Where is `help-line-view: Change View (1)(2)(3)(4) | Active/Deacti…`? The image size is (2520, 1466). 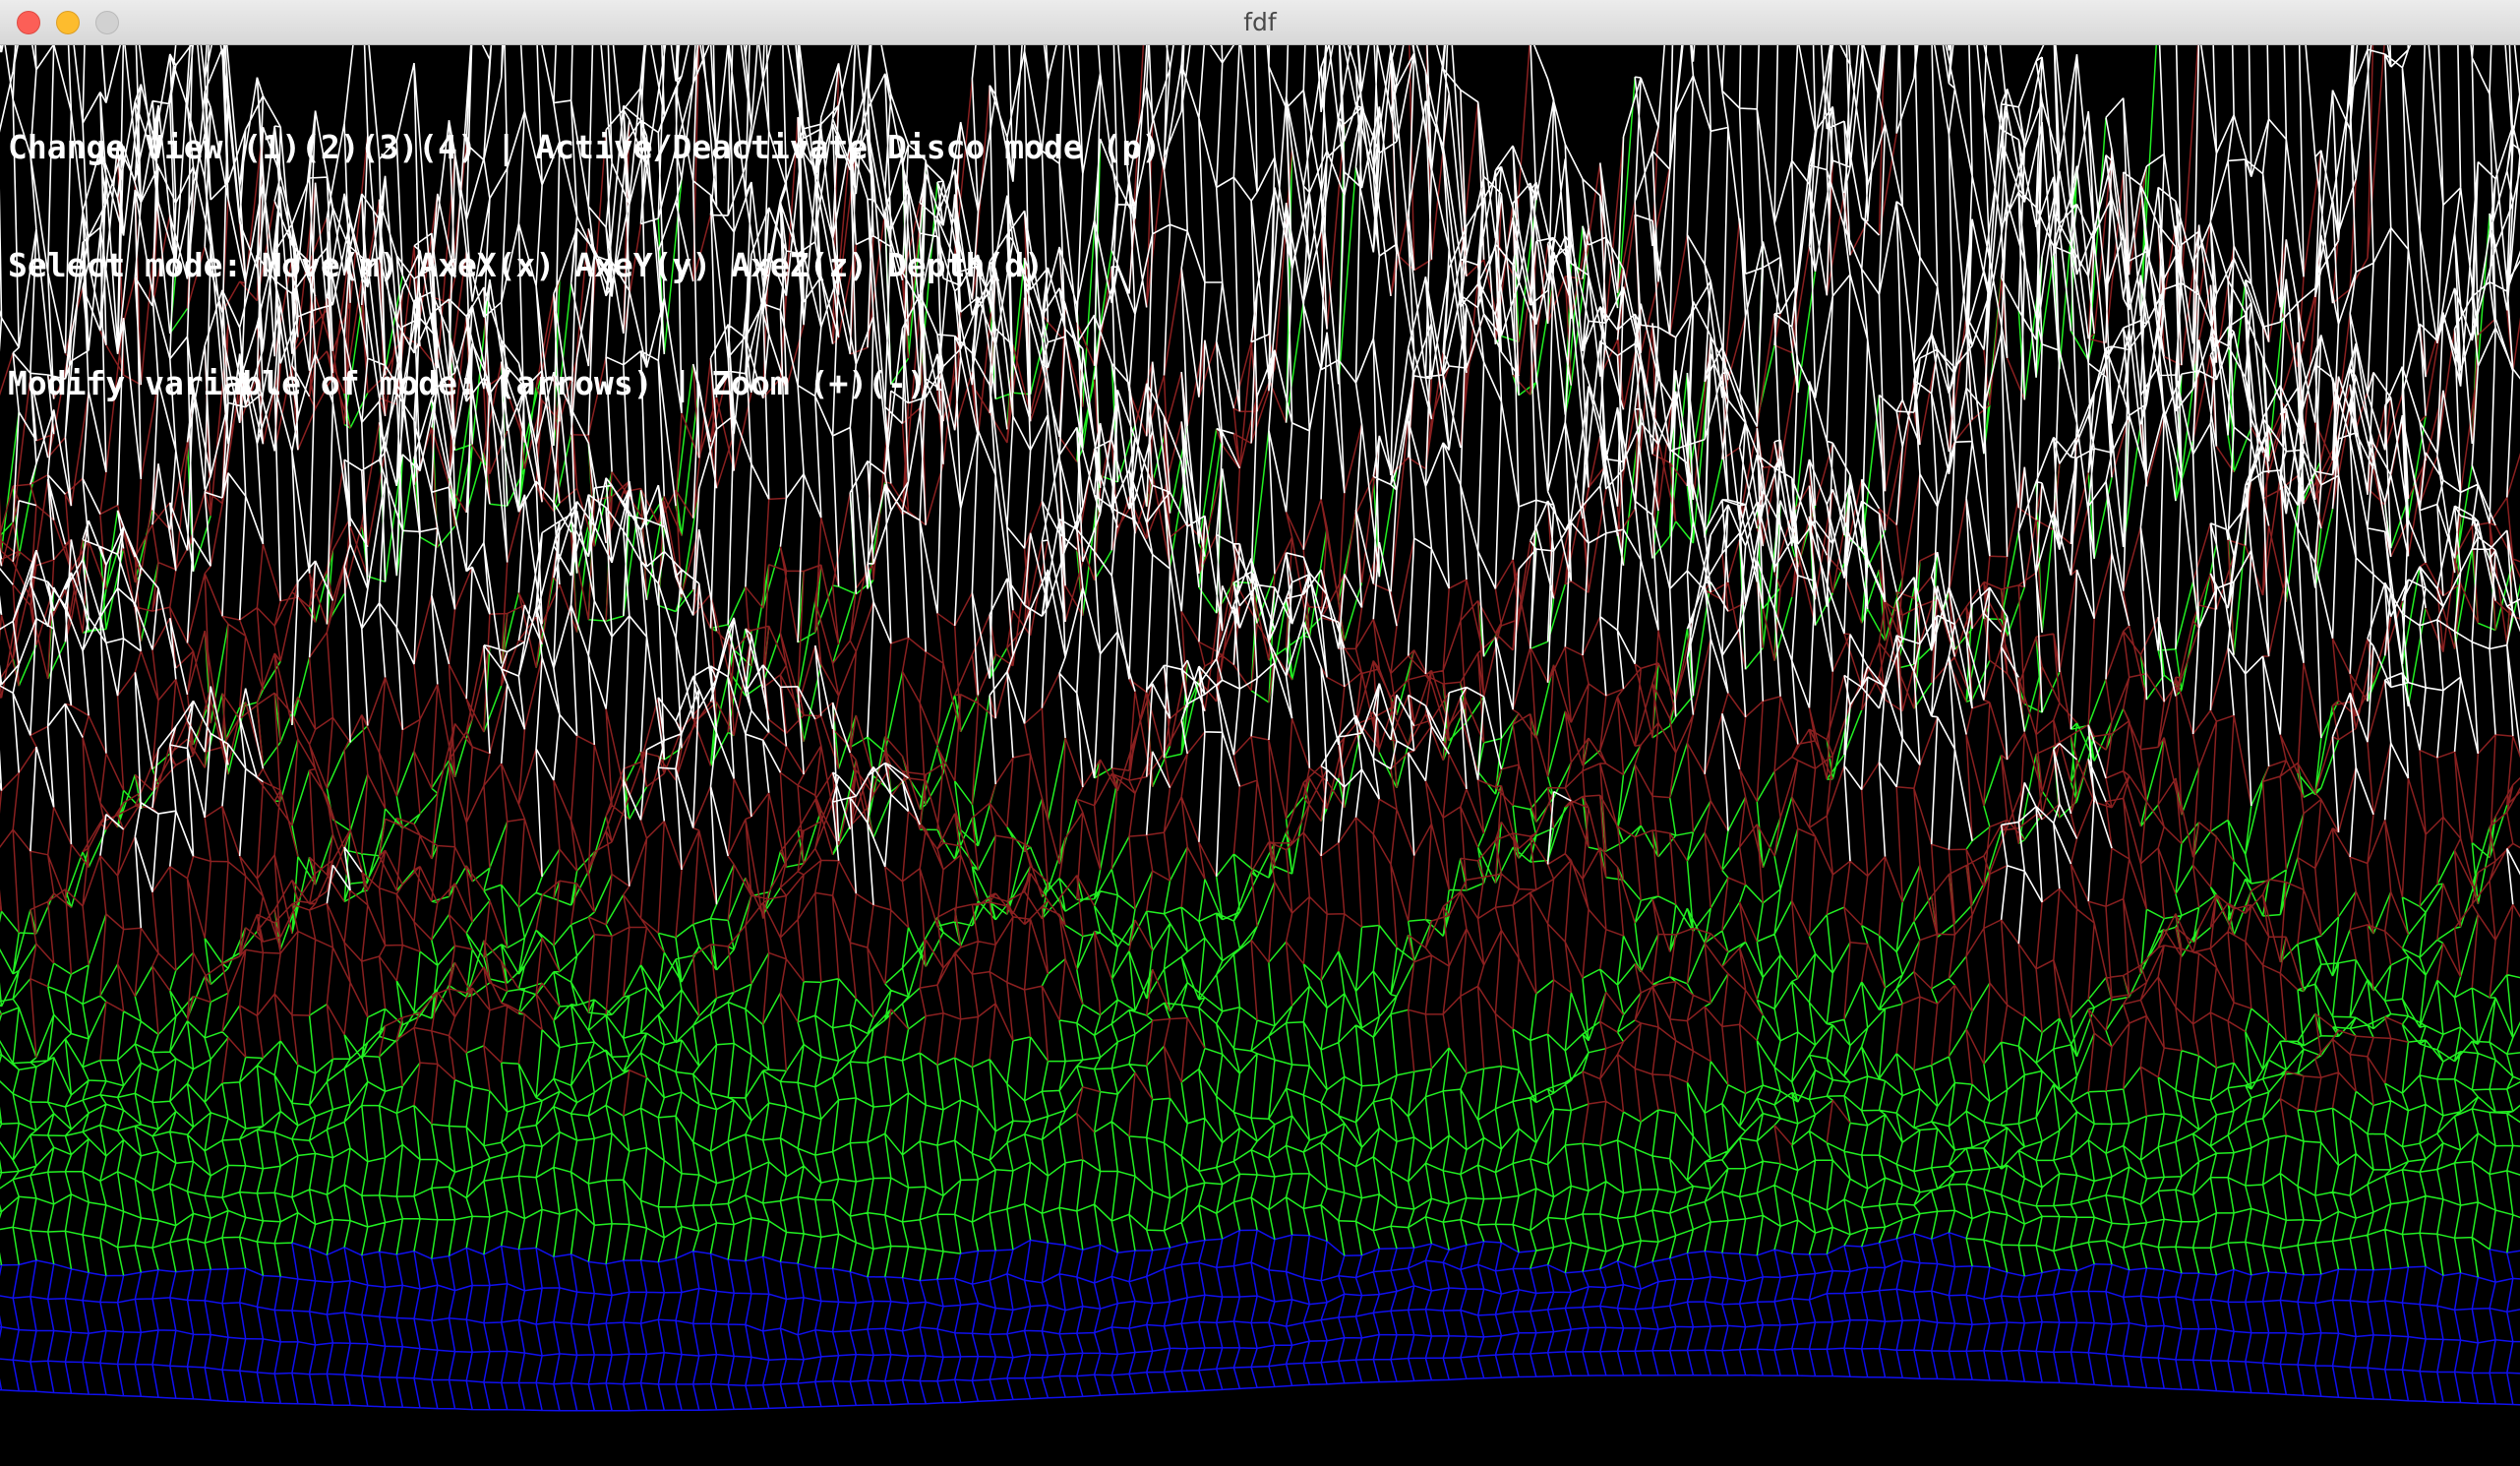
help-line-view: Change View (1)(2)(3)(4) | Active/Deacti… is located at coordinates (585, 147).